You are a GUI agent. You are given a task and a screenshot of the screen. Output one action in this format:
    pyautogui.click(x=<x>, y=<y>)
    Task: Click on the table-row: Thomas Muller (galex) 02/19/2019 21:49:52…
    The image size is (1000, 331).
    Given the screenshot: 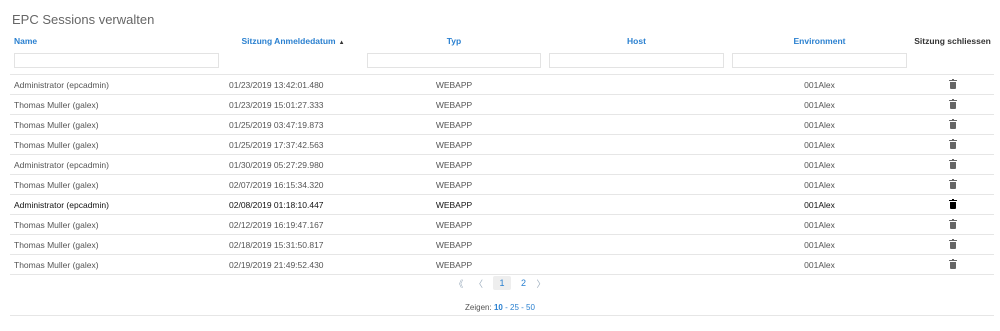 What is the action you would take?
    pyautogui.click(x=502, y=264)
    